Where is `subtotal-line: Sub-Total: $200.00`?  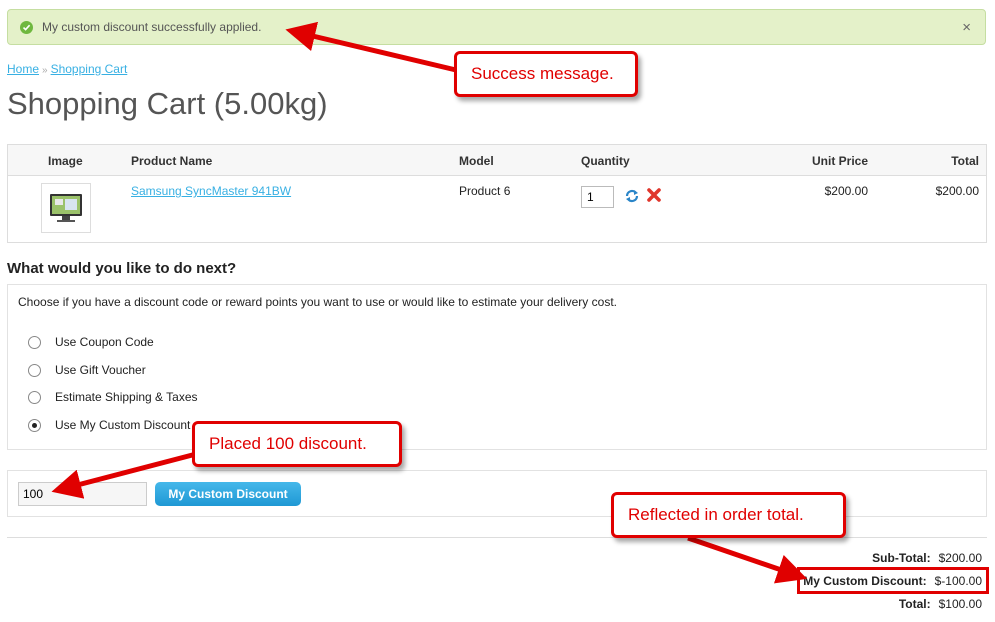 subtotal-line: Sub-Total: $200.00 is located at coordinates (927, 558).